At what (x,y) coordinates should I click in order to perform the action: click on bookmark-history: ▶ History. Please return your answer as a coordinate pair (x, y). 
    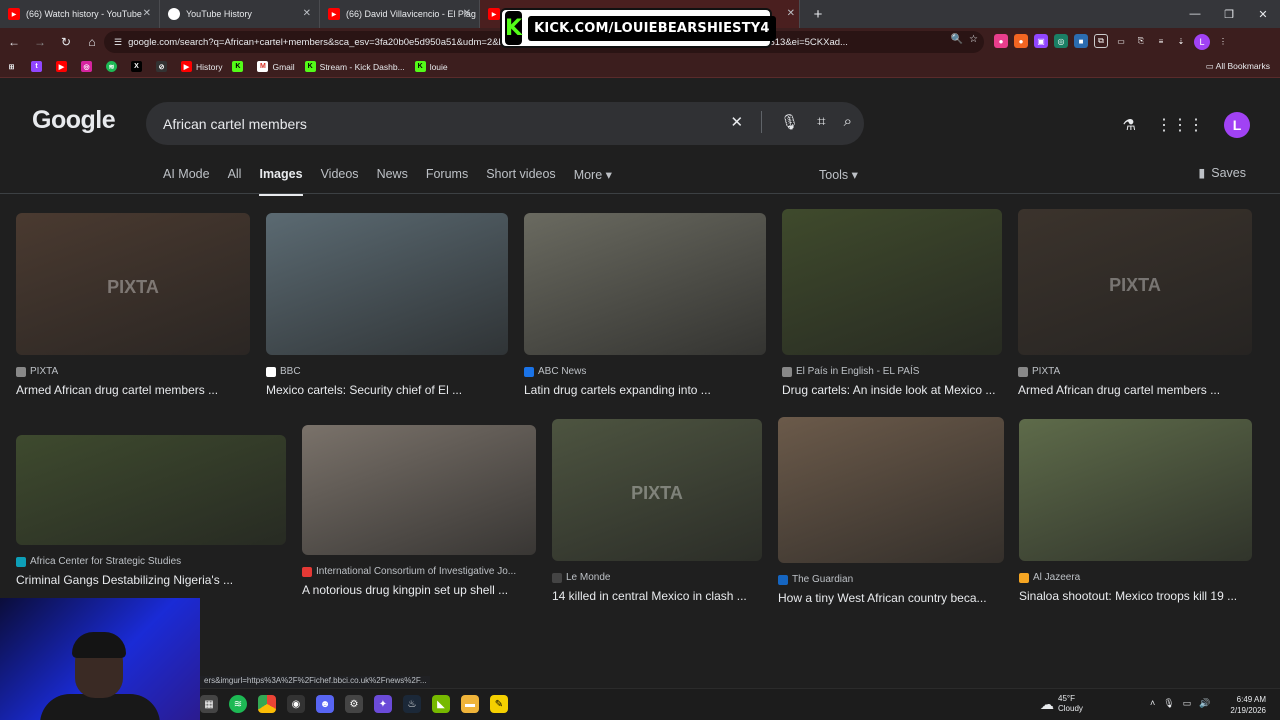
    Looking at the image, I should click on (201, 66).